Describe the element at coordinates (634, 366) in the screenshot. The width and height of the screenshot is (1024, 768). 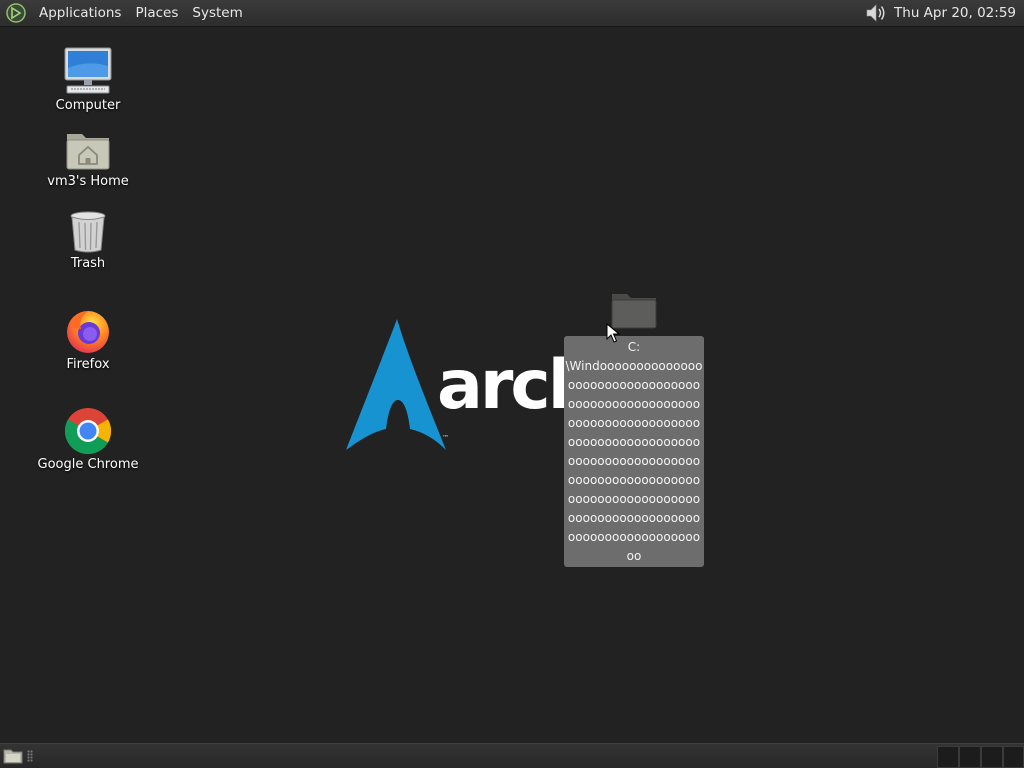
I see `tooltip-line: \Windoooooooooooooo` at that location.